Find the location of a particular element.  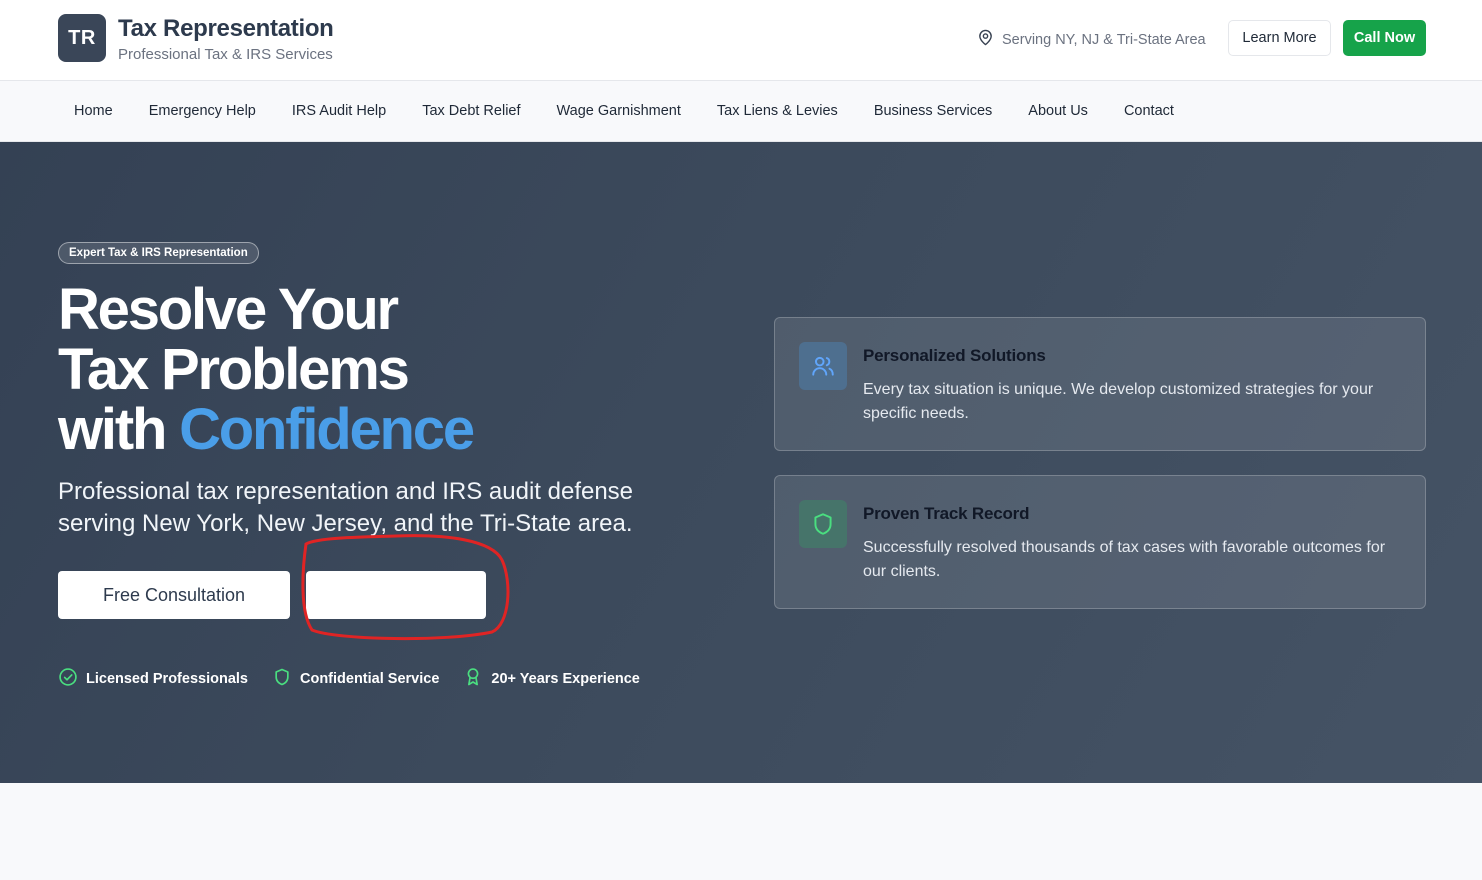

next-section is located at coordinates (741, 831).